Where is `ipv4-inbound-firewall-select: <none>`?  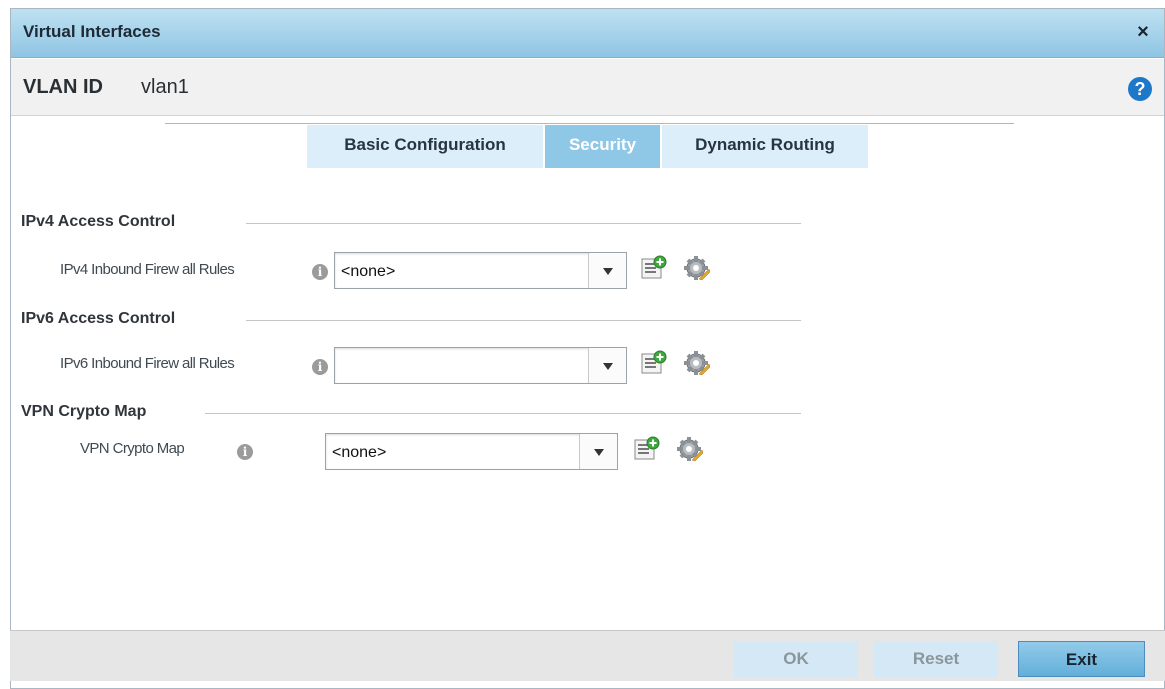
ipv4-inbound-firewall-select: <none> is located at coordinates (480, 270).